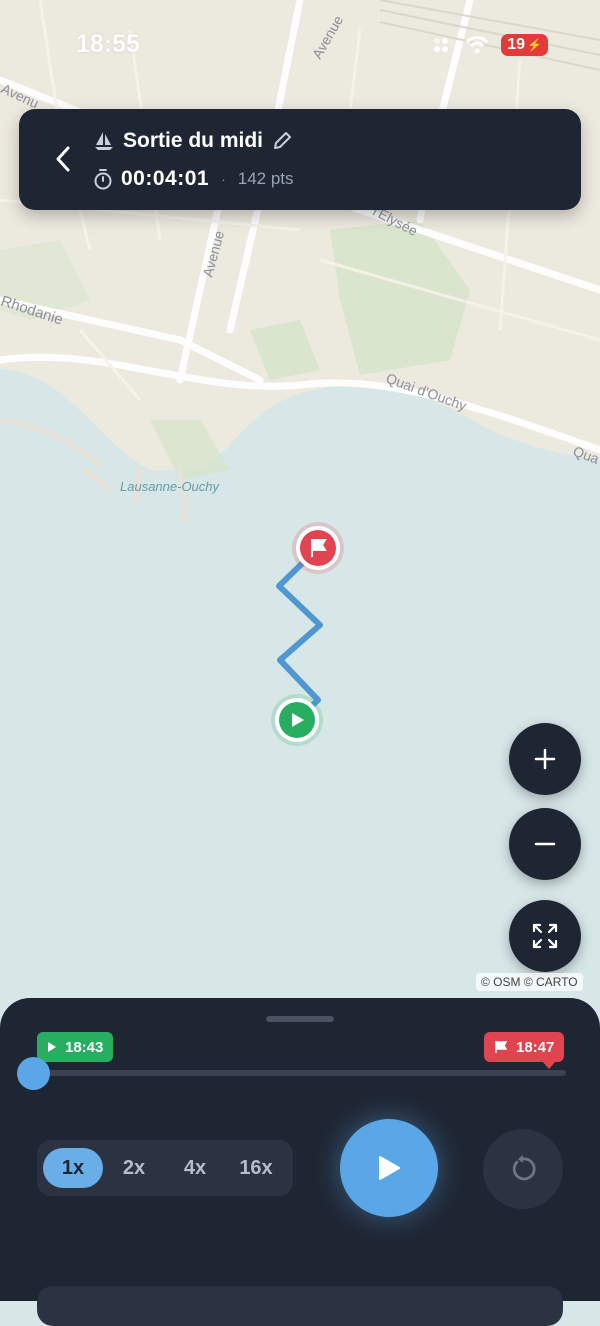  Describe the element at coordinates (300, 159) in the screenshot. I see `track-header-card: Sortie du midi 00:04:01 · 142 pts` at that location.